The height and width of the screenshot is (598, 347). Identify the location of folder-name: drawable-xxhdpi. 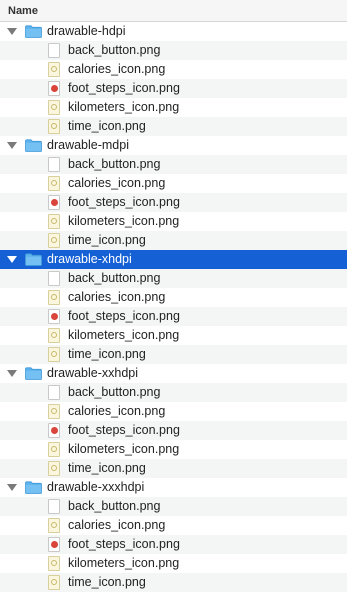
(93, 373).